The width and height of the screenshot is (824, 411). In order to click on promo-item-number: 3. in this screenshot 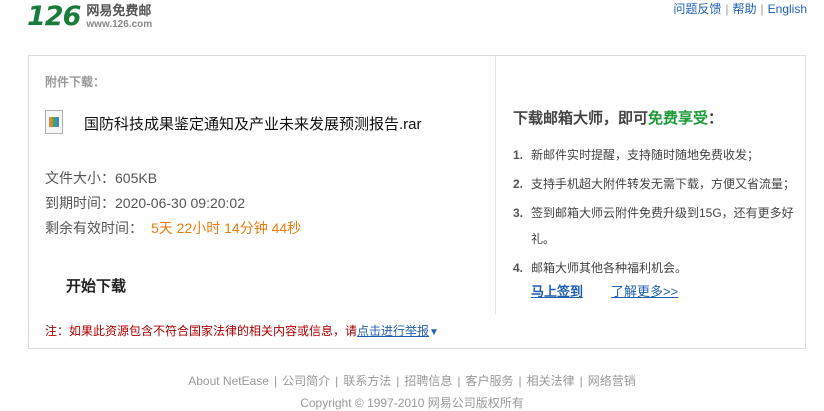, I will do `click(518, 213)`.